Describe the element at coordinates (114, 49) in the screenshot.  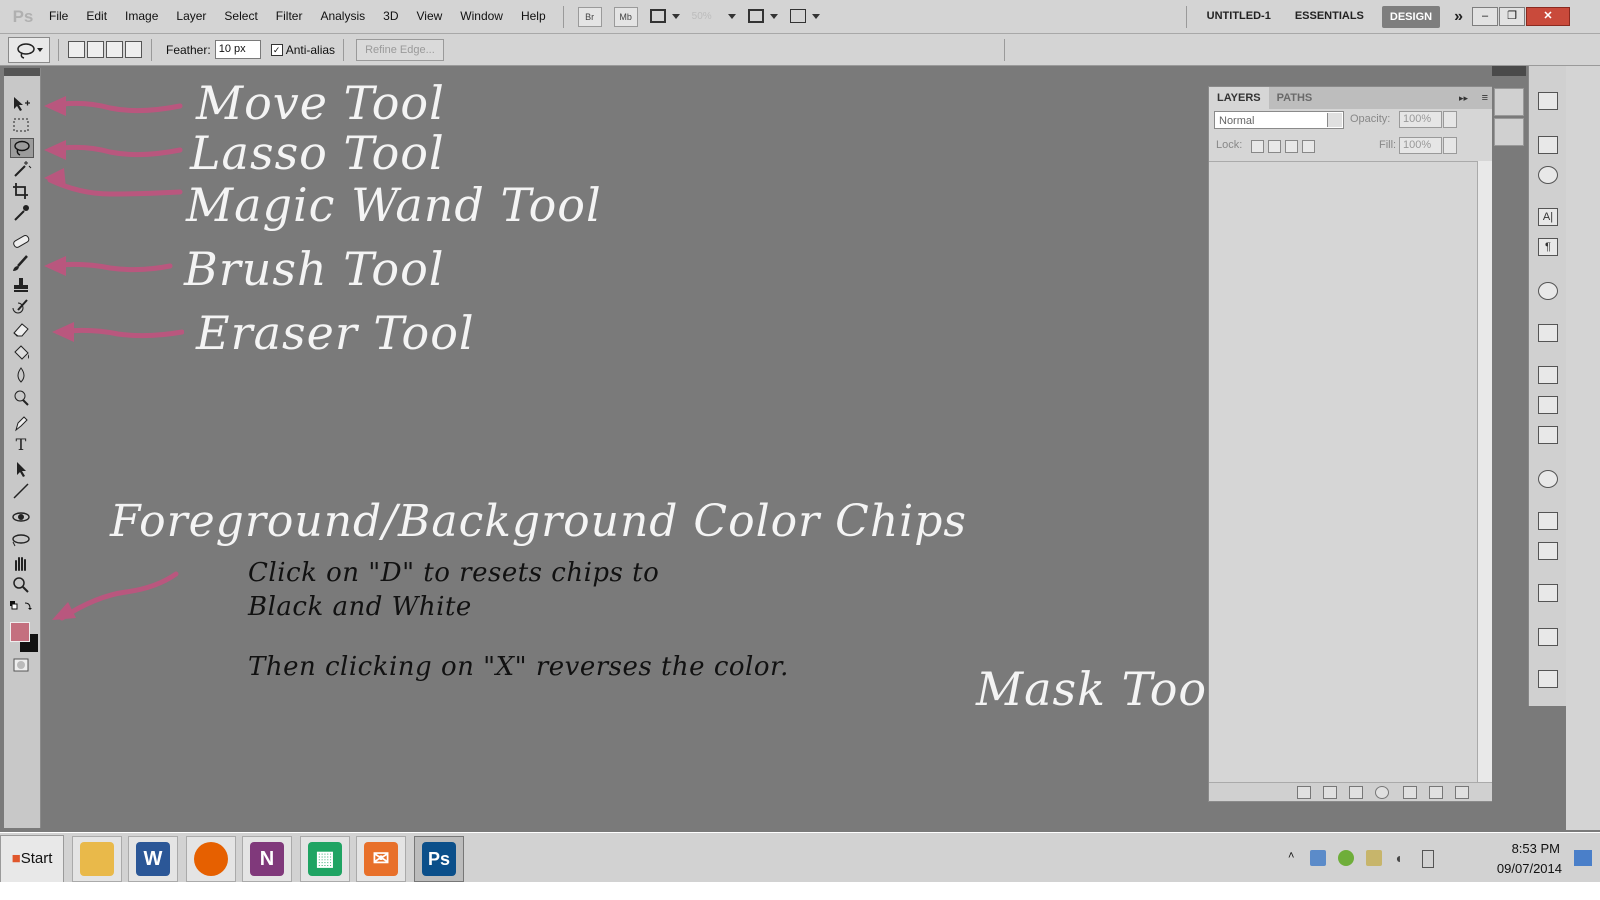
I see `subtract-from-selection-icon` at that location.